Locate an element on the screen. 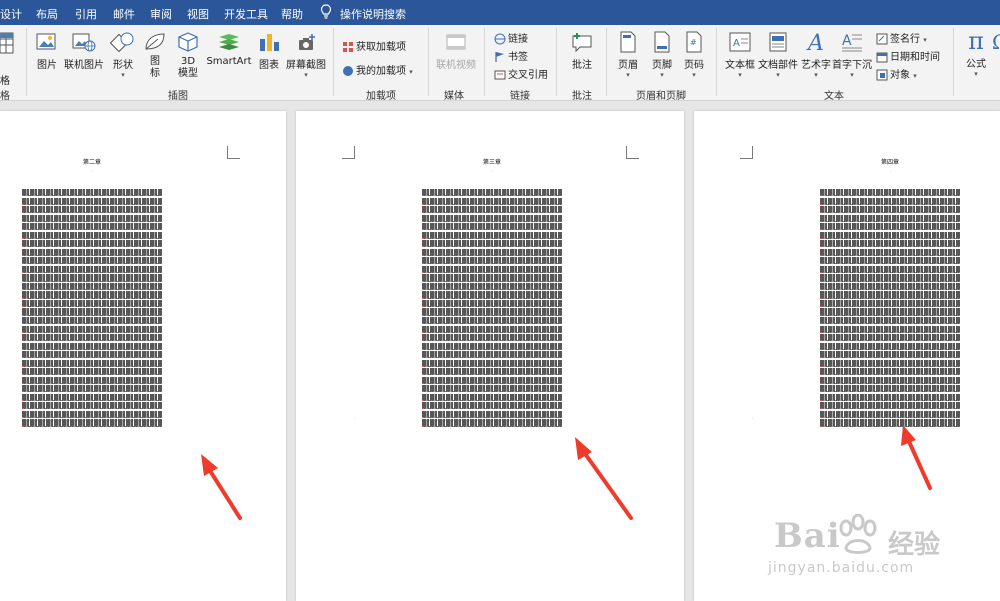  watermark-cn: 经验 is located at coordinates (914, 545).